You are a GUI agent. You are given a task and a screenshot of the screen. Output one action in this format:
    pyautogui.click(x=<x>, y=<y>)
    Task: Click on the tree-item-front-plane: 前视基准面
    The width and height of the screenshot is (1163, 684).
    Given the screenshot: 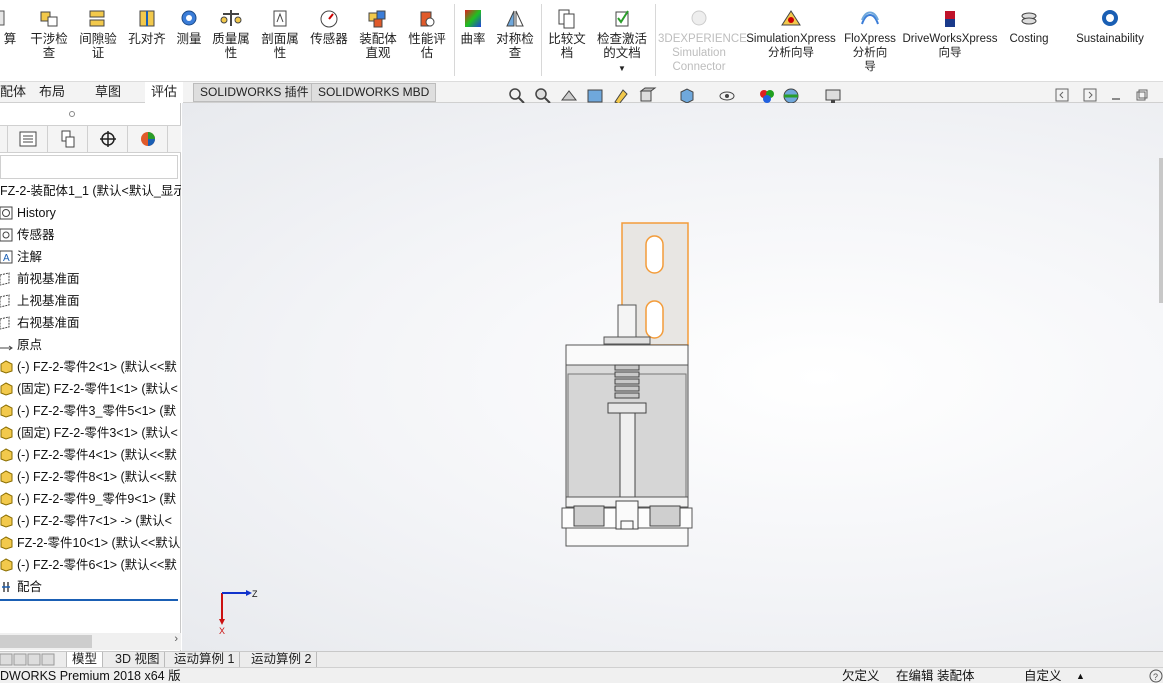 What is the action you would take?
    pyautogui.click(x=90, y=279)
    